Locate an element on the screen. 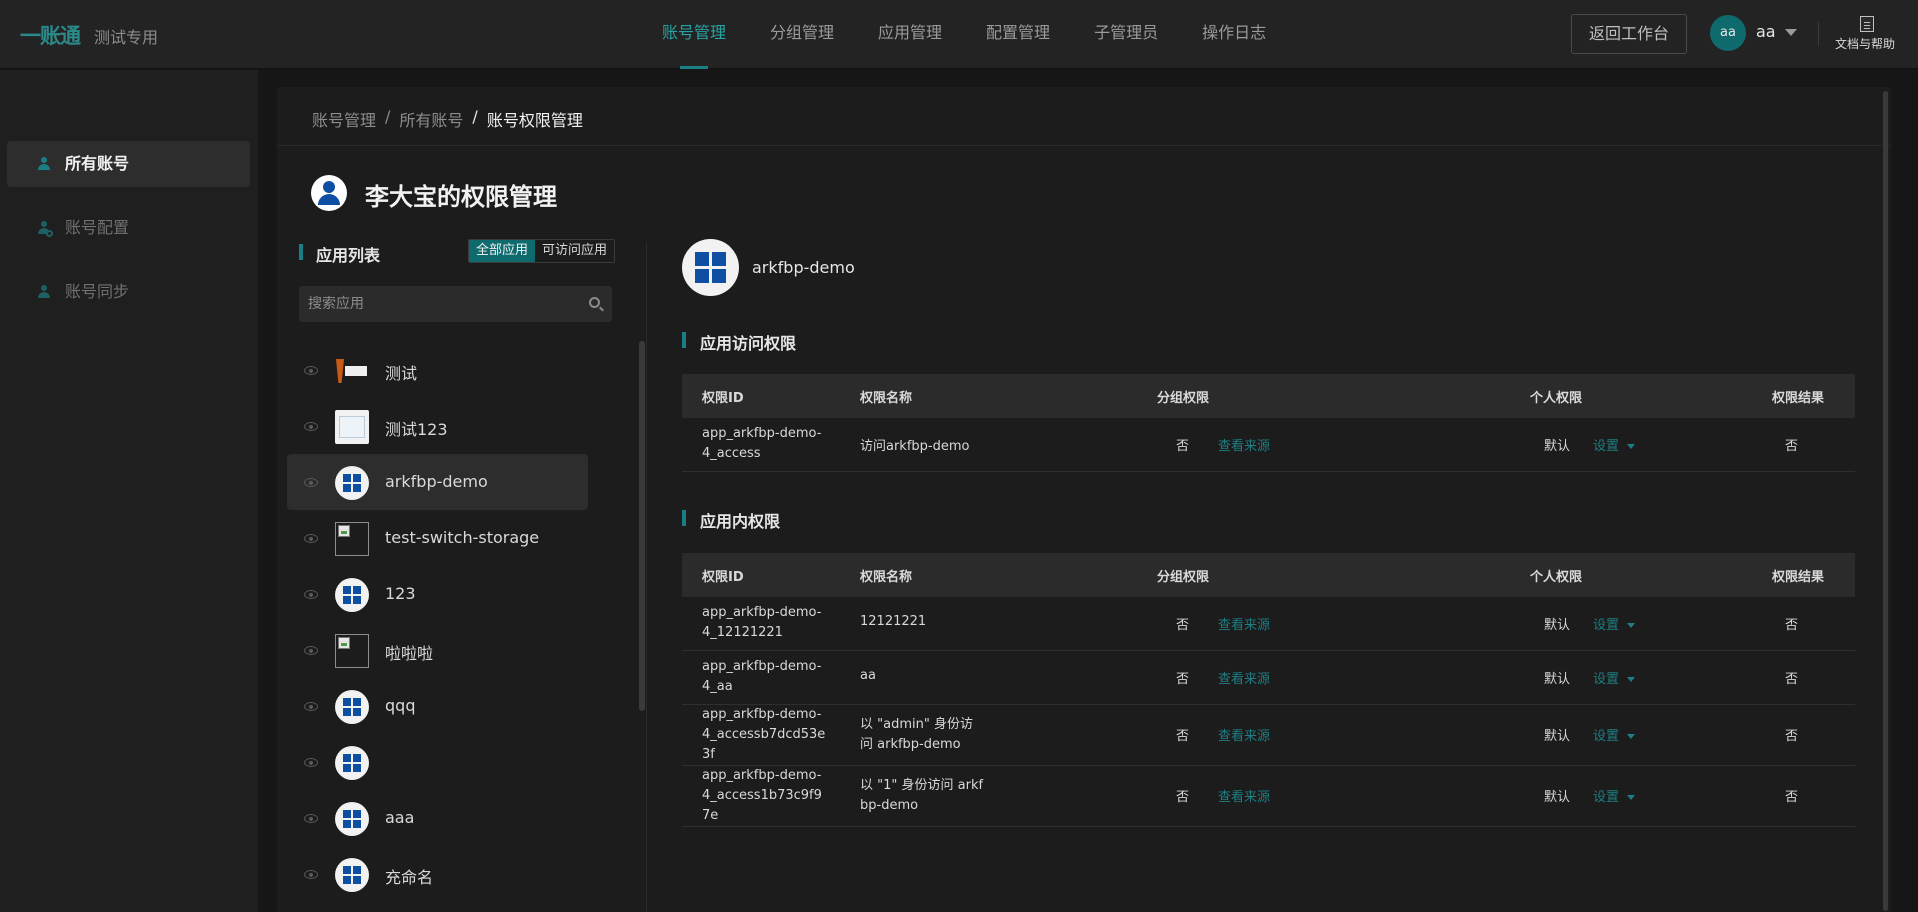 The width and height of the screenshot is (1918, 912). list-item: 充命名 is located at coordinates (437, 874).